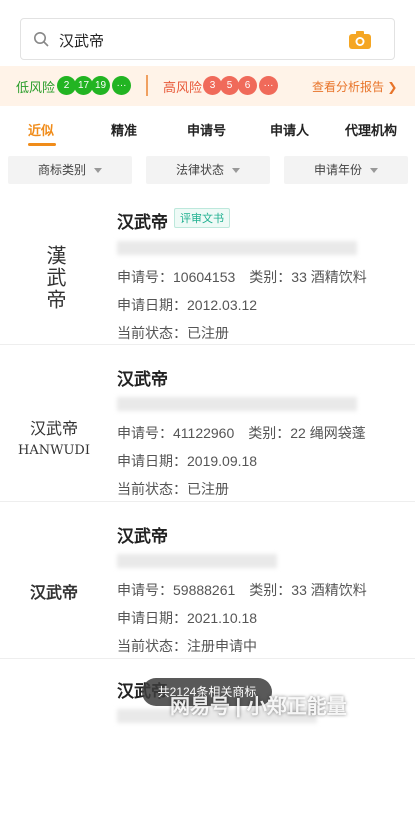 The height and width of the screenshot is (816, 415). I want to click on search-query: 汉武帝, so click(82, 41).